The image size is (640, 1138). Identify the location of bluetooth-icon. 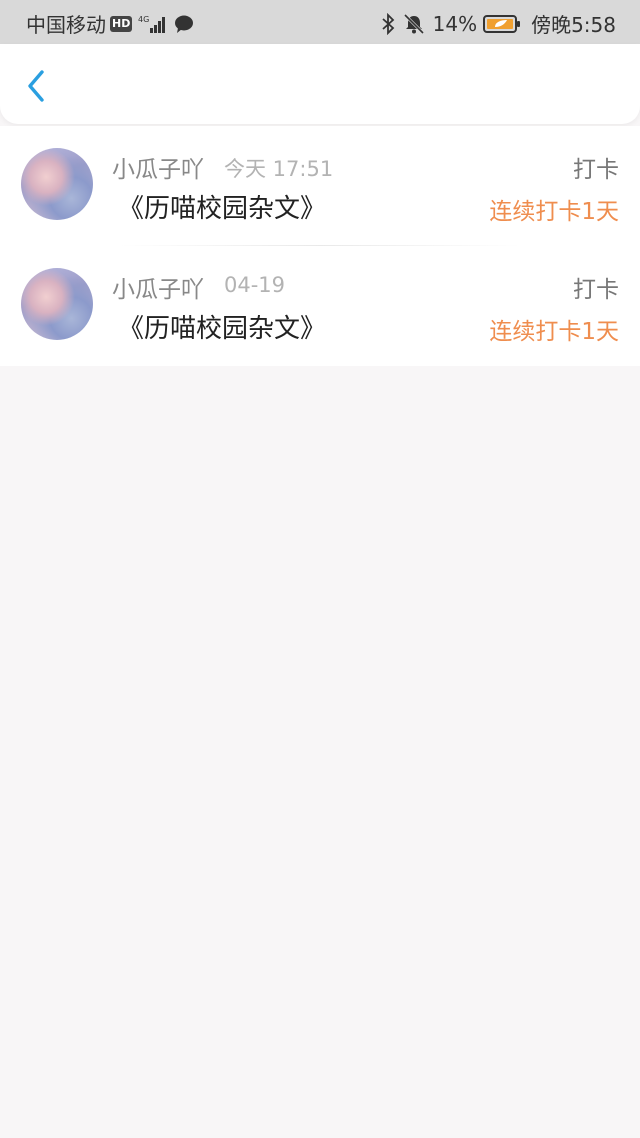
(388, 23).